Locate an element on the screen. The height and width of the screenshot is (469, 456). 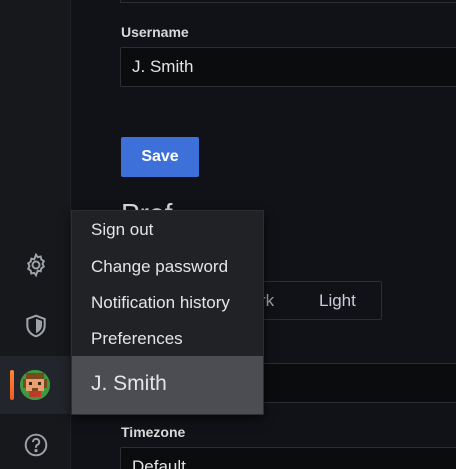
theme-option-light: Light is located at coordinates (337, 301).